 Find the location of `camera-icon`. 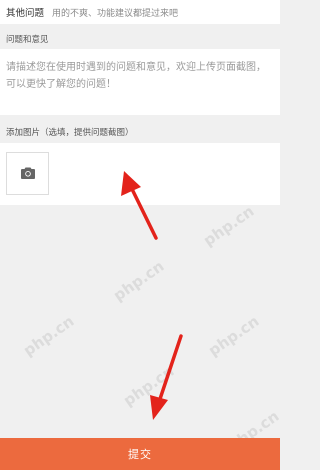

camera-icon is located at coordinates (27, 173).